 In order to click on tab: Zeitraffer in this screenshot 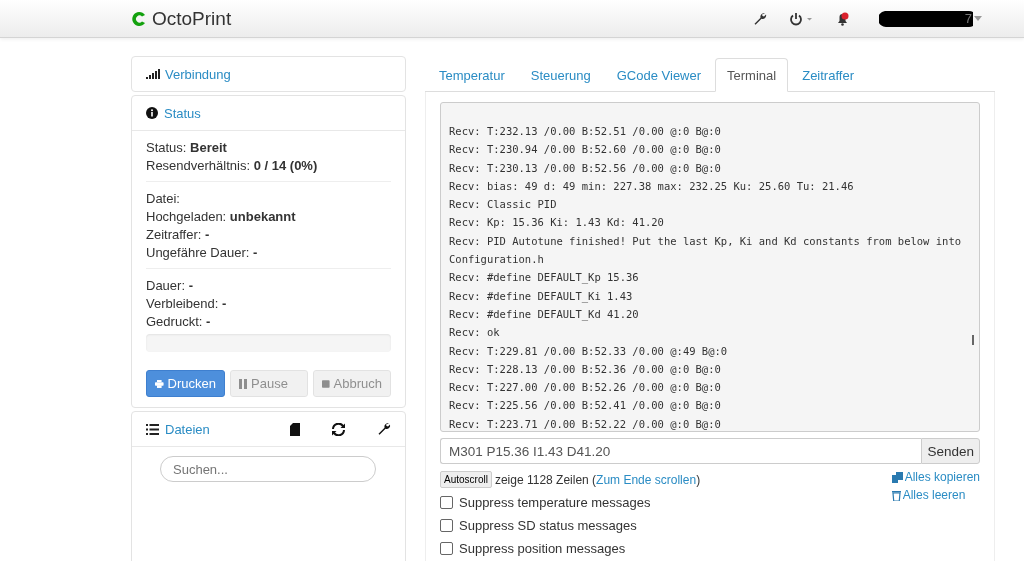, I will do `click(828, 75)`.